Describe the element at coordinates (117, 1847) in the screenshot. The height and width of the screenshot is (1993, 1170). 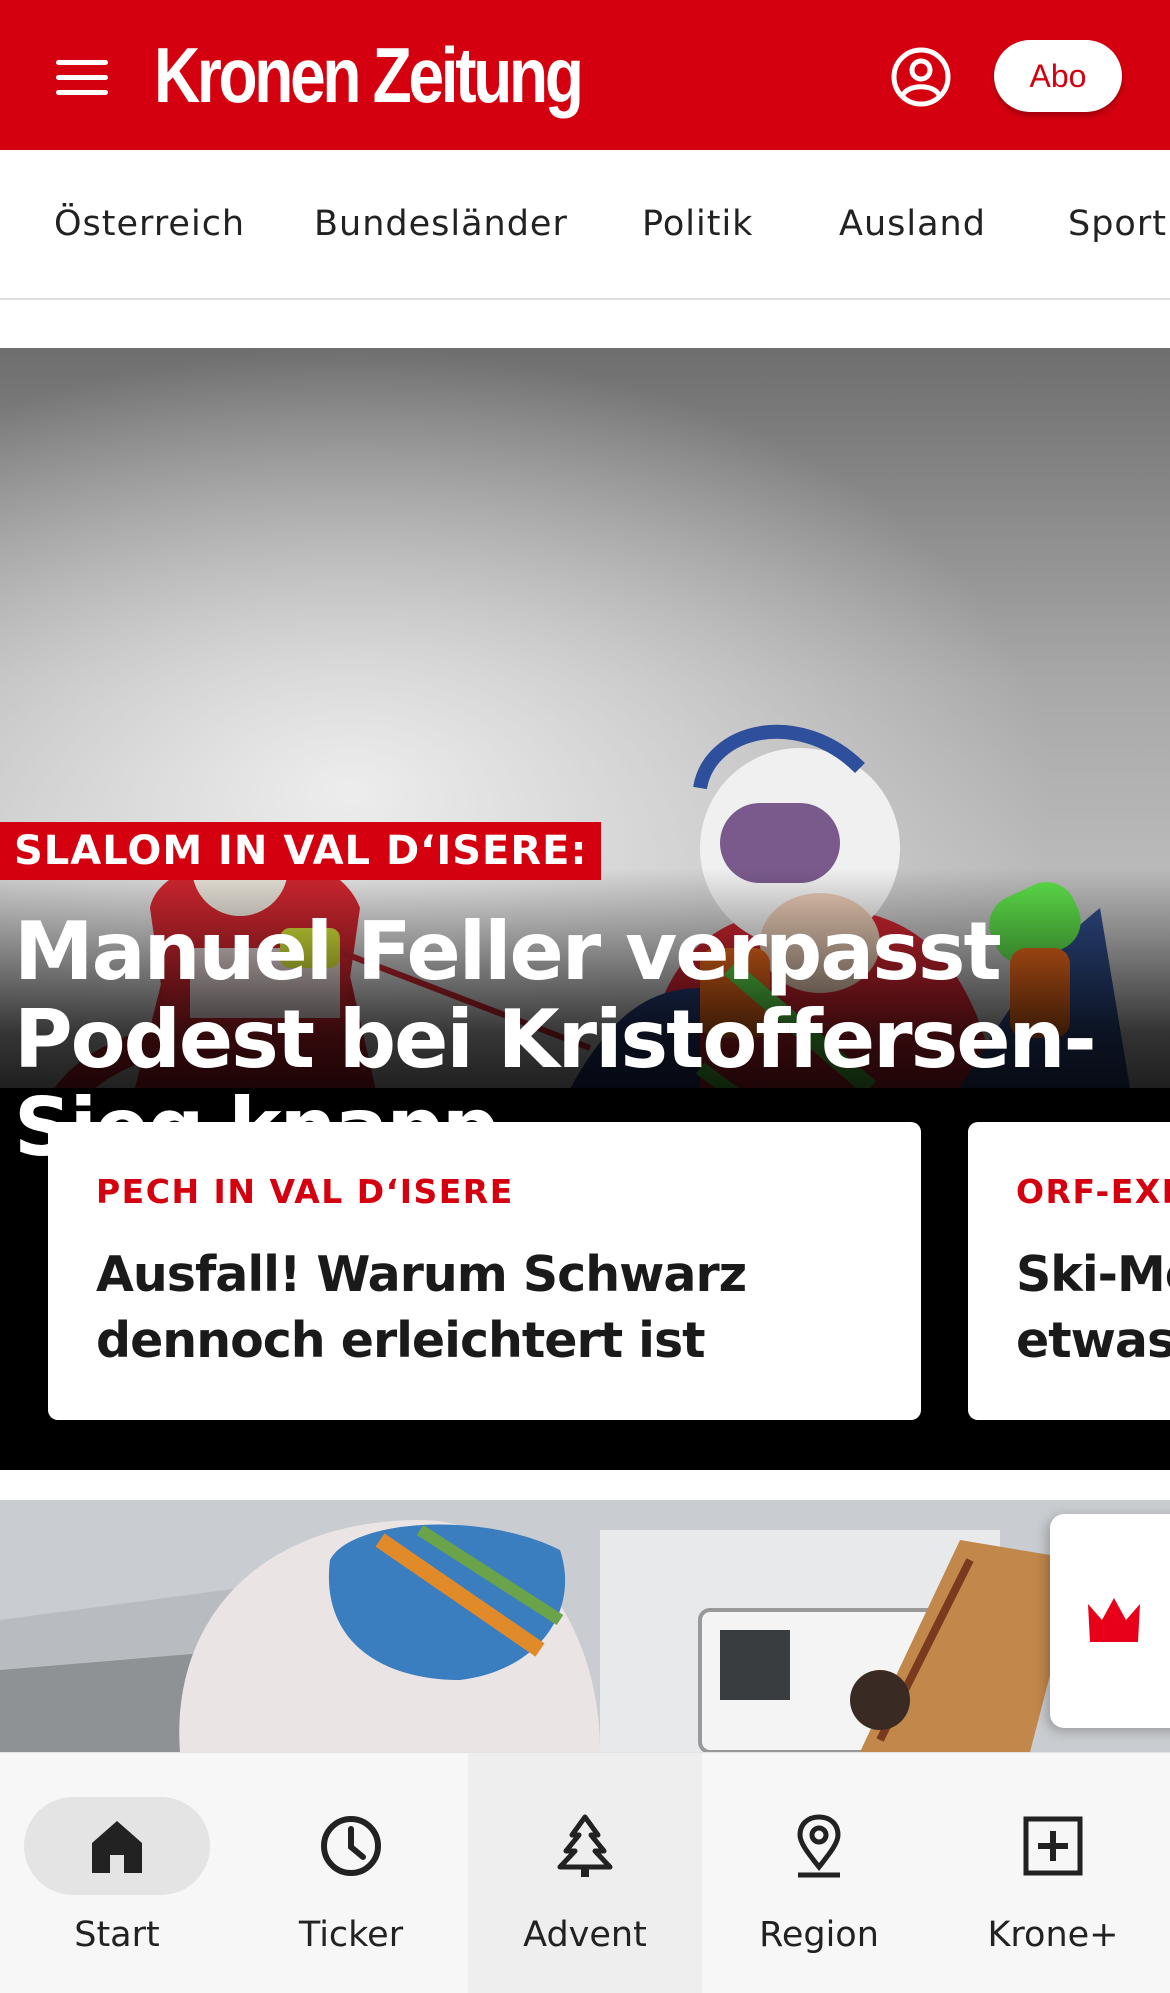
I see `home-icon` at that location.